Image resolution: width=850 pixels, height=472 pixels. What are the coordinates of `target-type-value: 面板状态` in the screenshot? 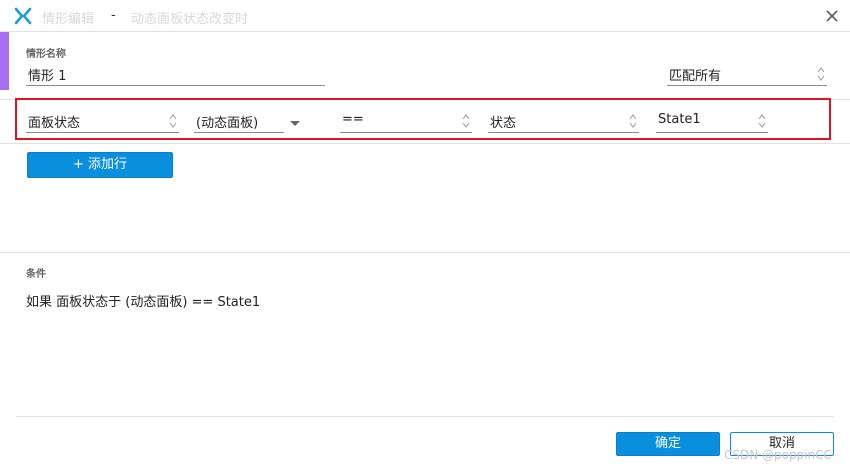 It's located at (54, 123).